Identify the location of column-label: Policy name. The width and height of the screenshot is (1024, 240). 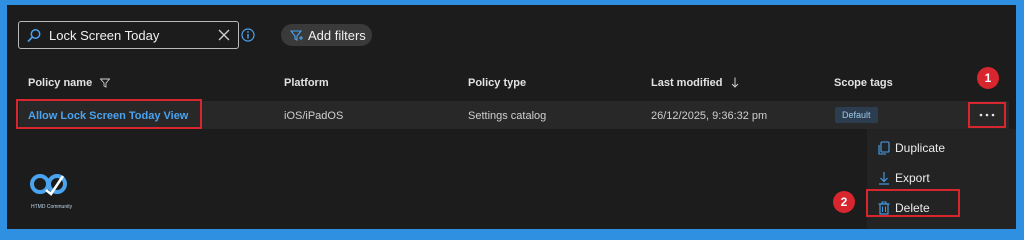
(60, 83).